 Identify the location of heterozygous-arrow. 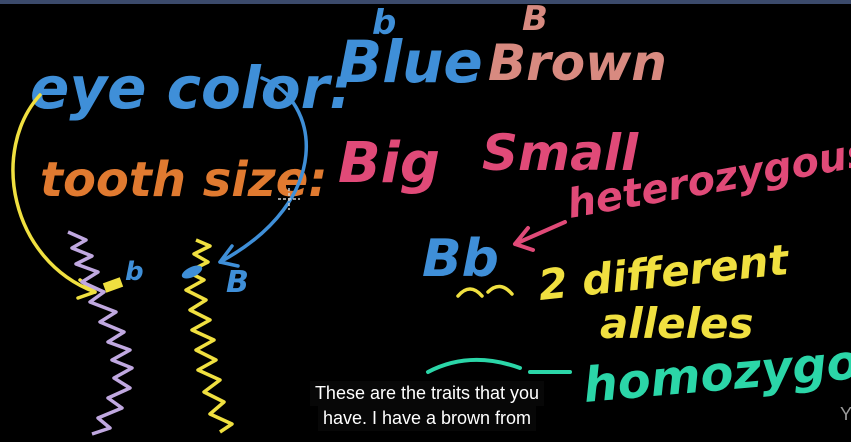
(540, 236).